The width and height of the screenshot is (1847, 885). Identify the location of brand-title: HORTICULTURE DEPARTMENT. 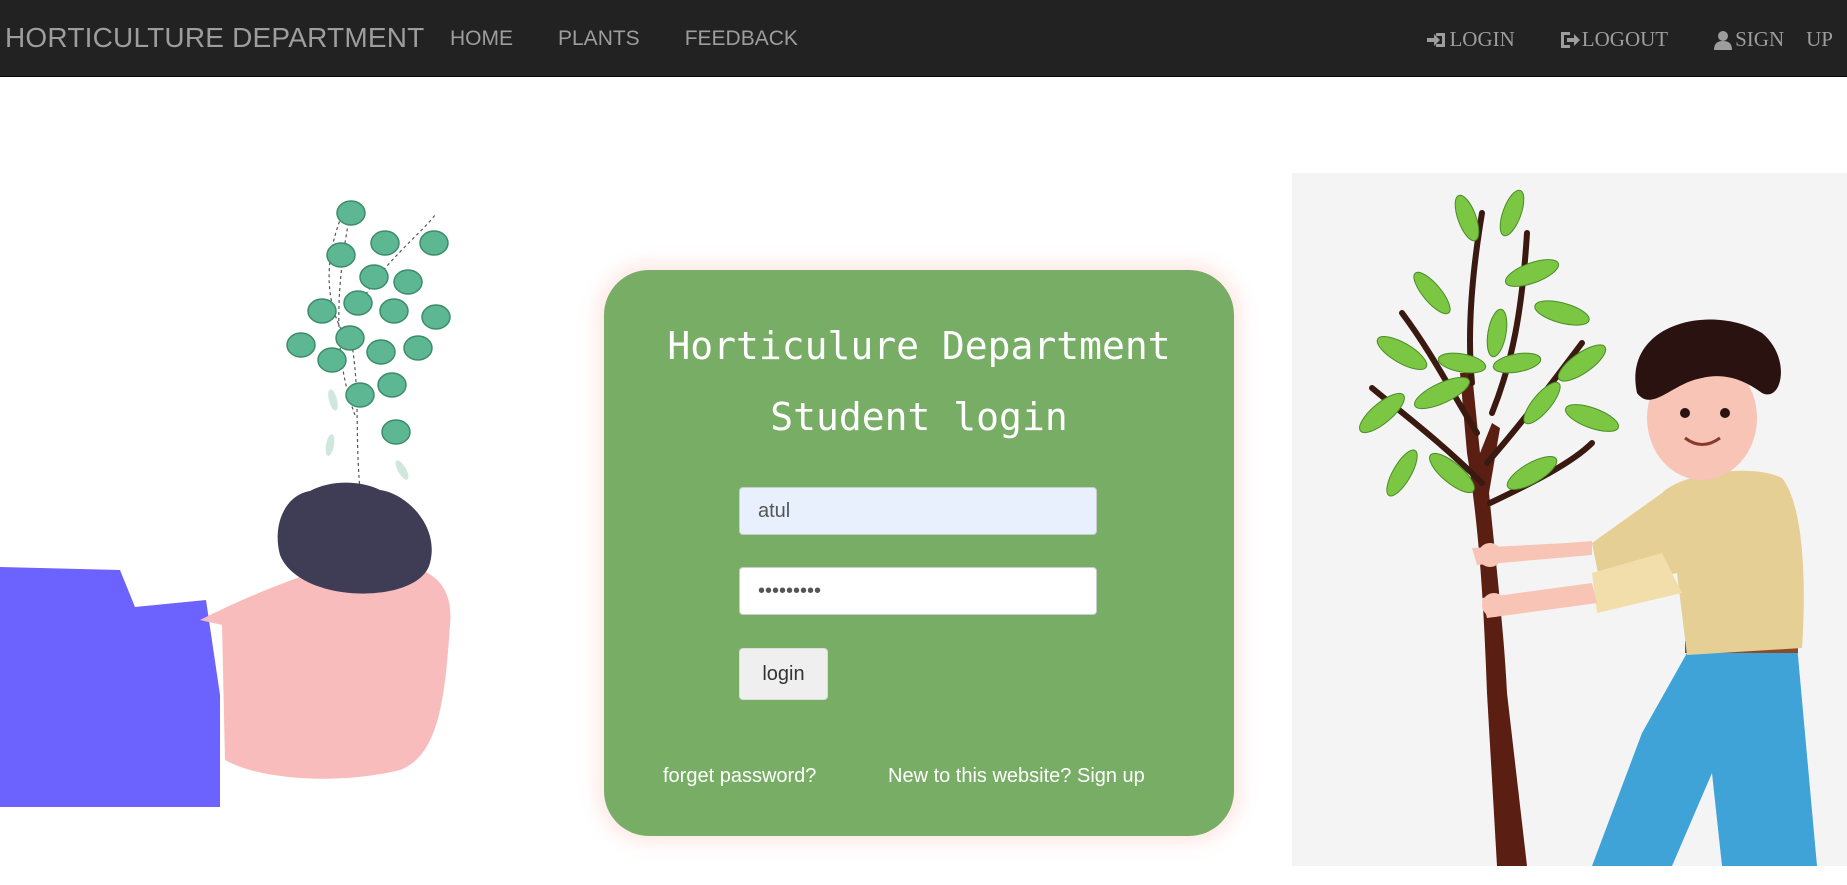
(214, 38).